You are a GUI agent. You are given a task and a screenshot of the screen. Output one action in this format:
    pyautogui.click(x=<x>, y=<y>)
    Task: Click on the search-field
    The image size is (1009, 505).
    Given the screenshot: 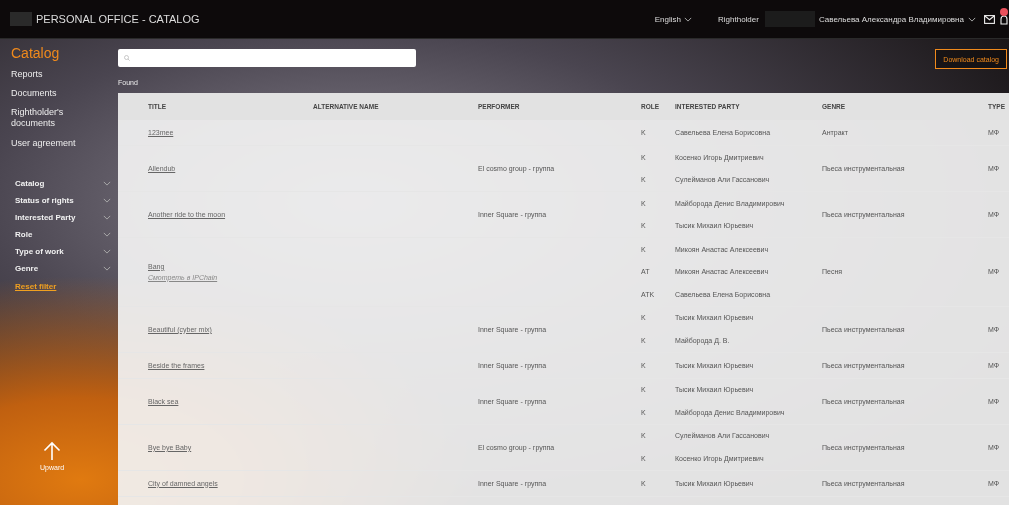 What is the action you would take?
    pyautogui.click(x=267, y=58)
    